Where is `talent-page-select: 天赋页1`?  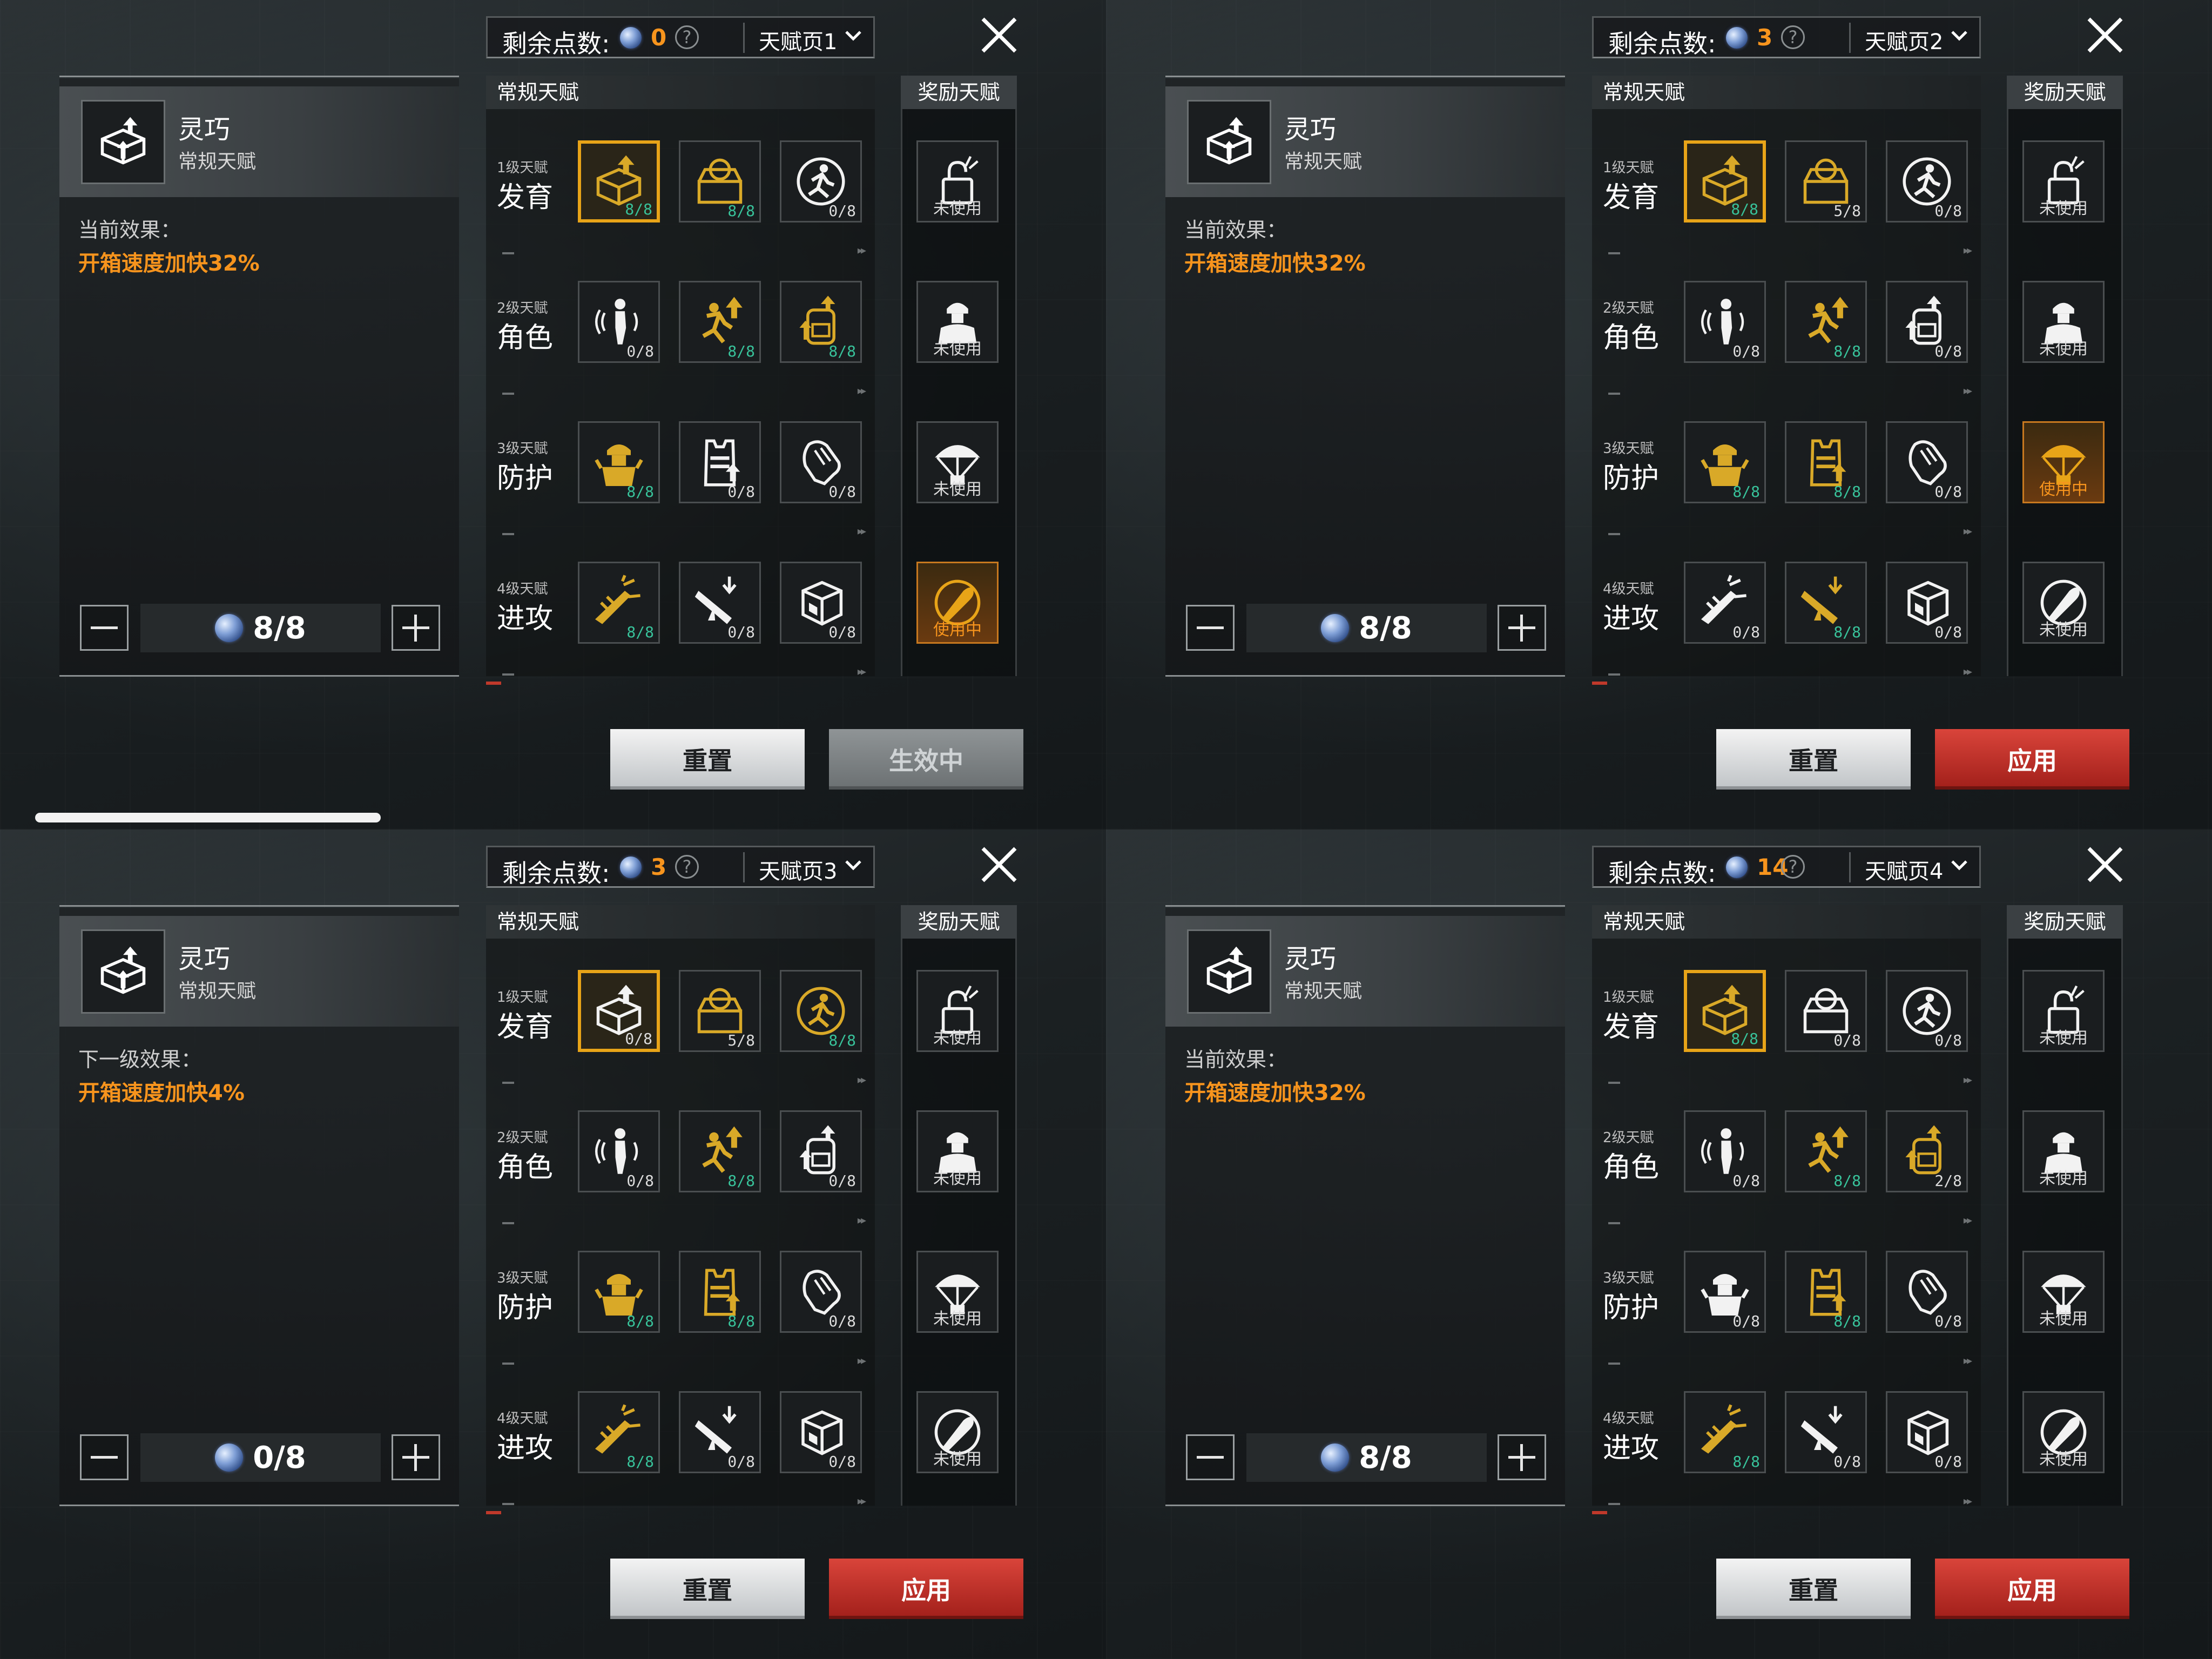 talent-page-select: 天赋页1 is located at coordinates (798, 40).